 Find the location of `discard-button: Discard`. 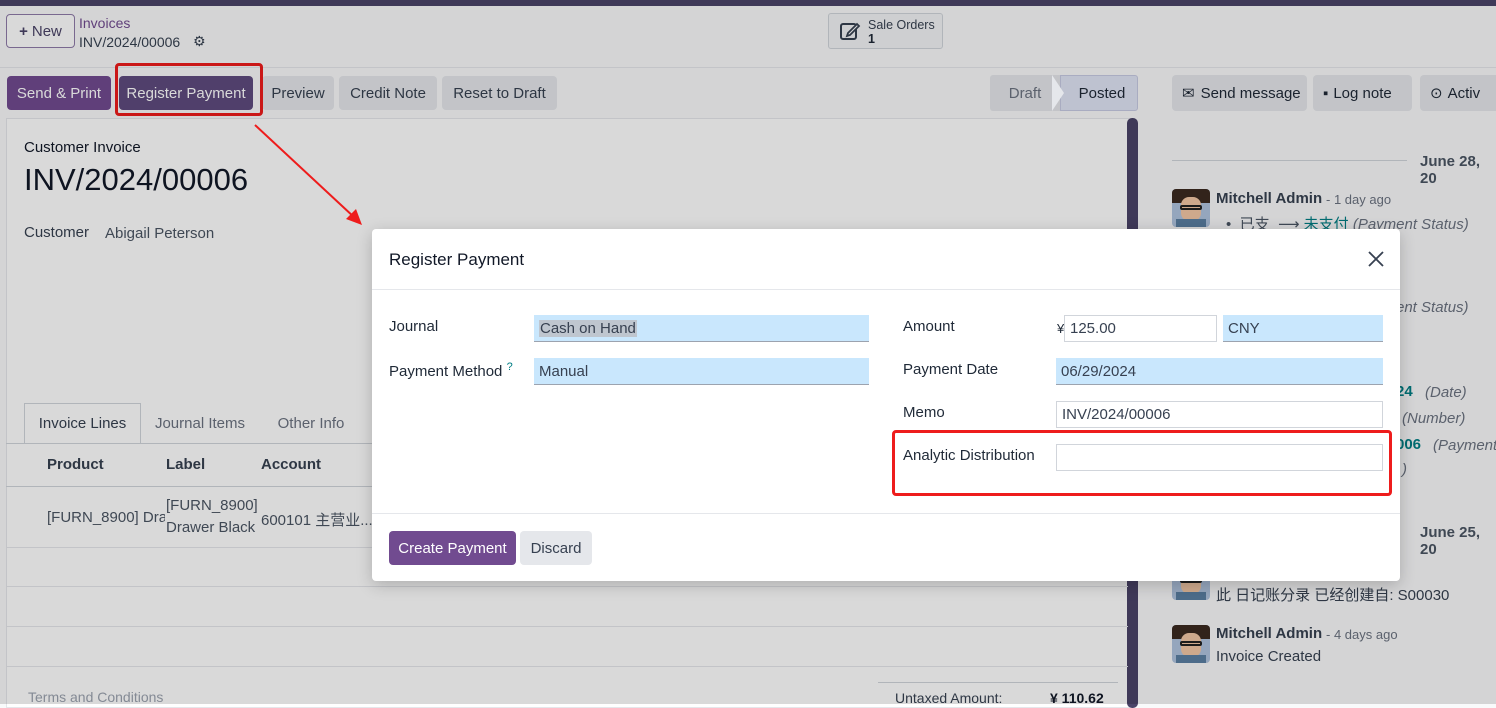

discard-button: Discard is located at coordinates (556, 548).